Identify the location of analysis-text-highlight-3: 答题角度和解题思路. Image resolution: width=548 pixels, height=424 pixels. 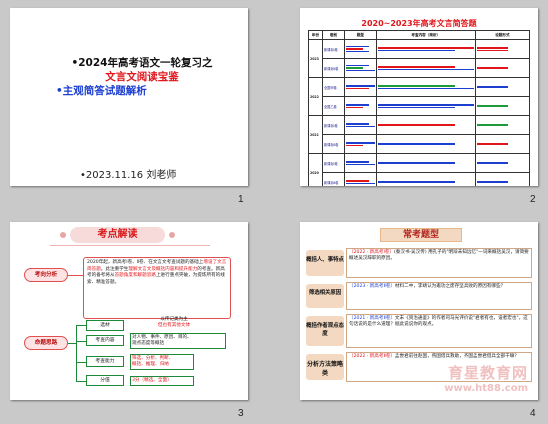
(135, 276).